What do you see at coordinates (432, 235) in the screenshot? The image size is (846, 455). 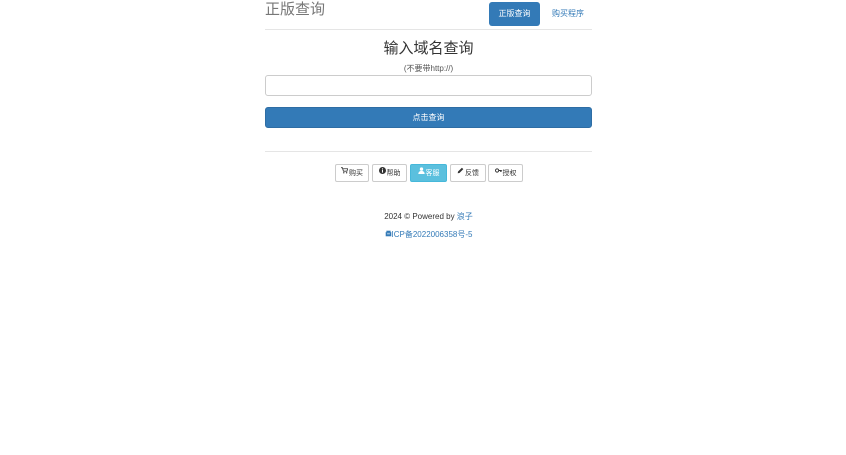 I see `icp-text: ICP备2022006358号-5` at bounding box center [432, 235].